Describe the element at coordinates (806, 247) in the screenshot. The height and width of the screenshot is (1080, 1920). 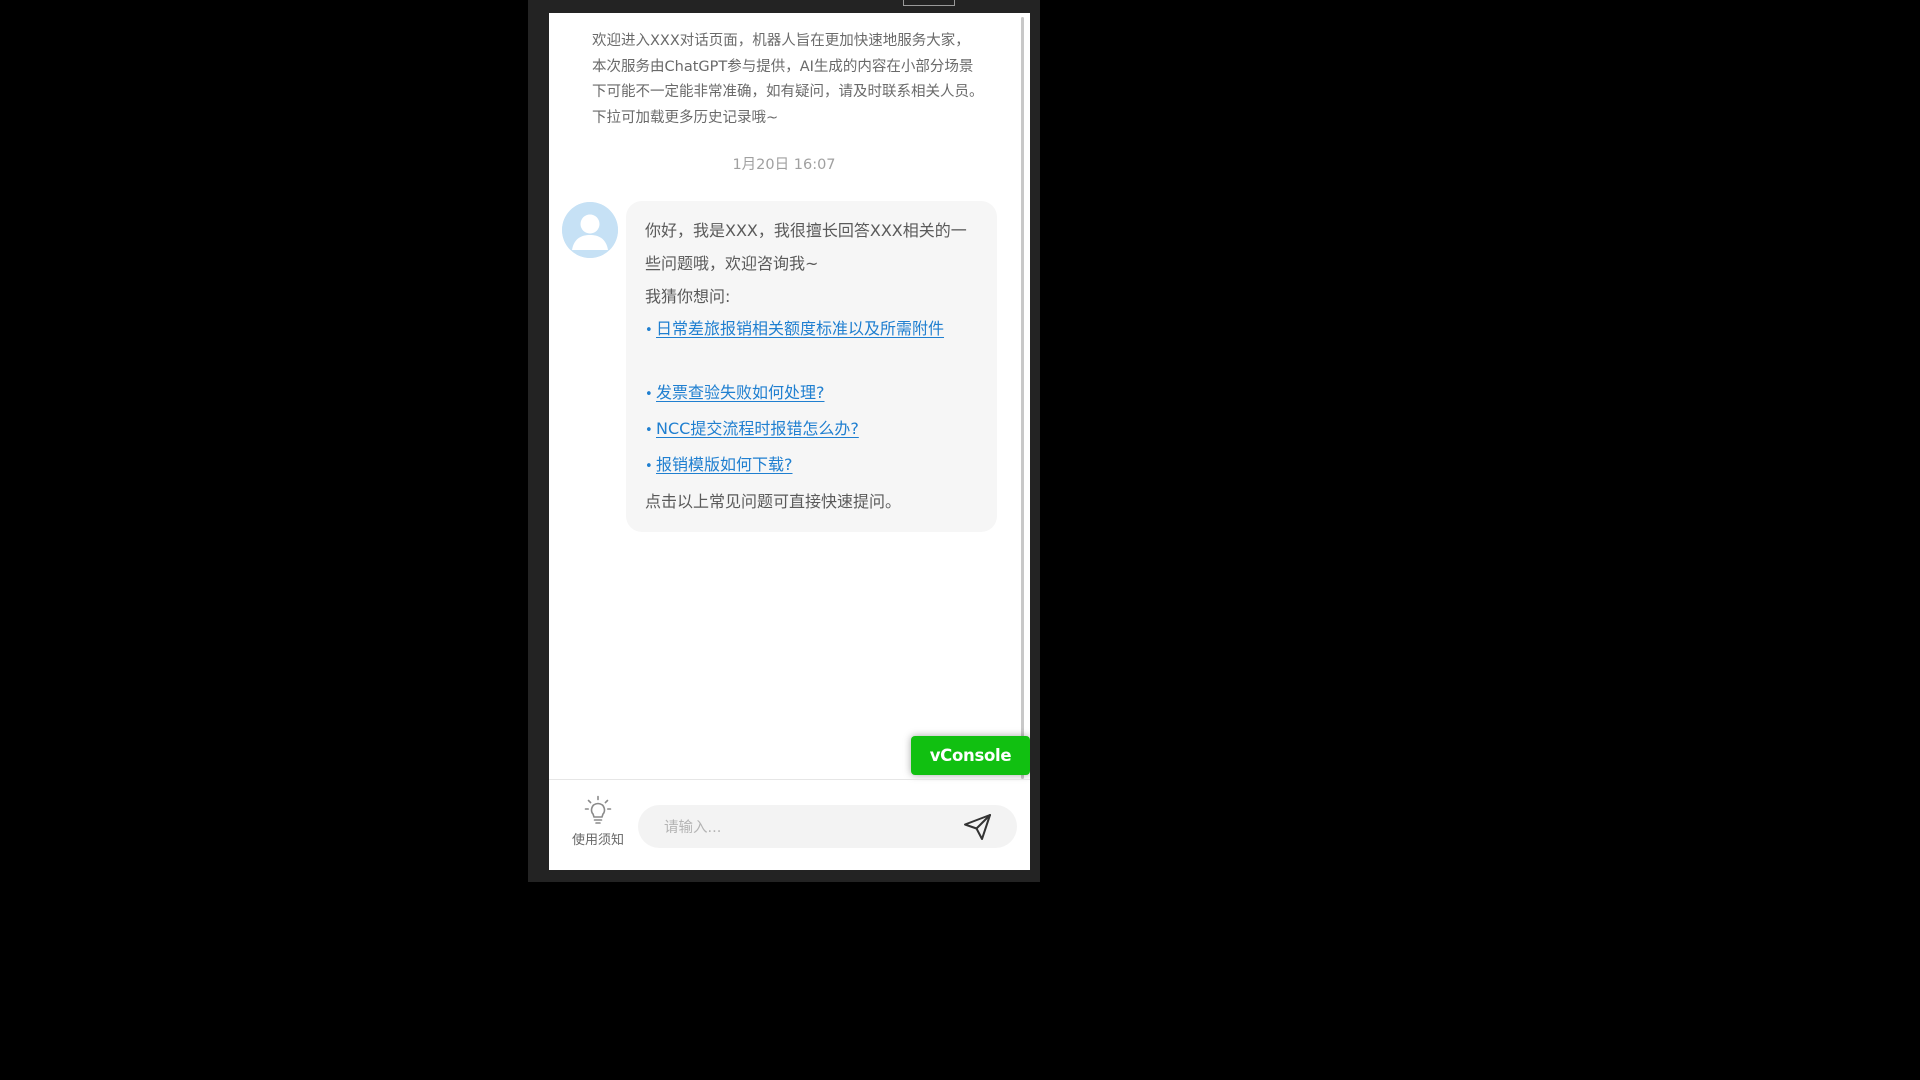
I see `bot-greeting: 你好，我是XXX，我很擅长回答XXX相关的一些问题哦，欢迎咨询我~` at that location.